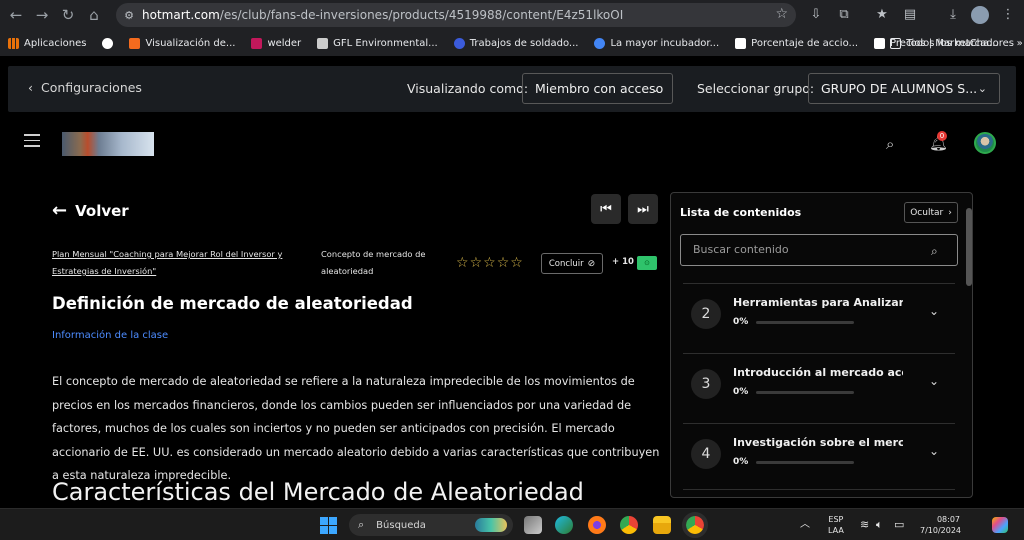 The image size is (1024, 540). Describe the element at coordinates (706, 314) in the screenshot. I see `module-number: 2` at that location.